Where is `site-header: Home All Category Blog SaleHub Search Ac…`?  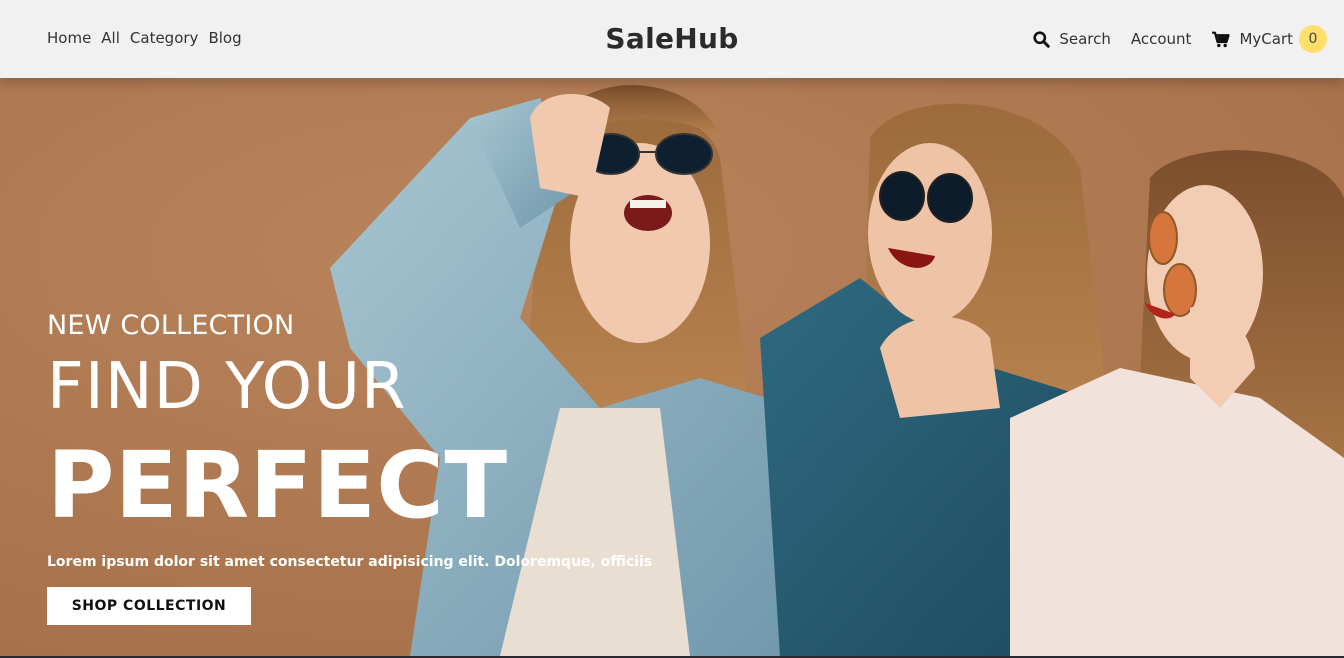 site-header: Home All Category Blog SaleHub Search Ac… is located at coordinates (672, 39).